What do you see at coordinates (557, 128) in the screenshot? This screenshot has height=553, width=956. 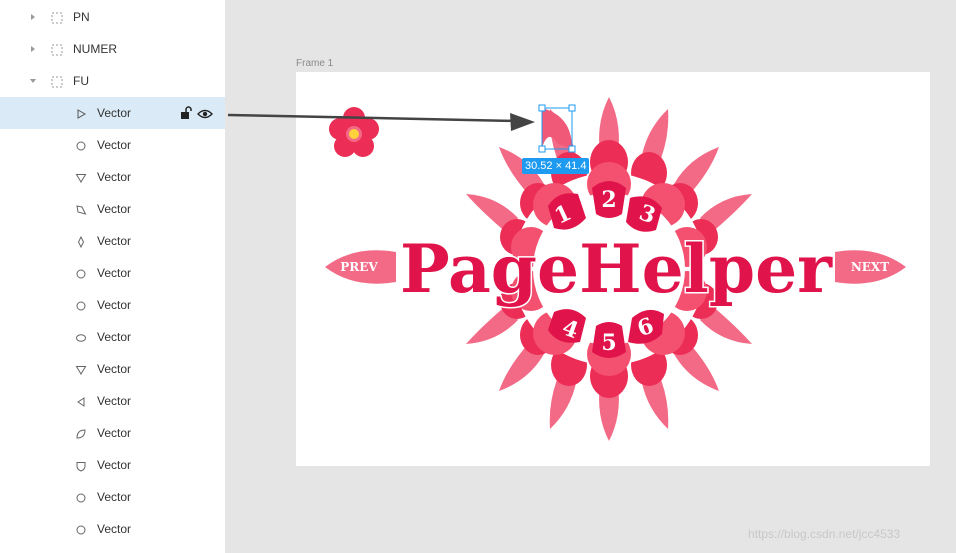 I see `selected-vector-shape` at bounding box center [557, 128].